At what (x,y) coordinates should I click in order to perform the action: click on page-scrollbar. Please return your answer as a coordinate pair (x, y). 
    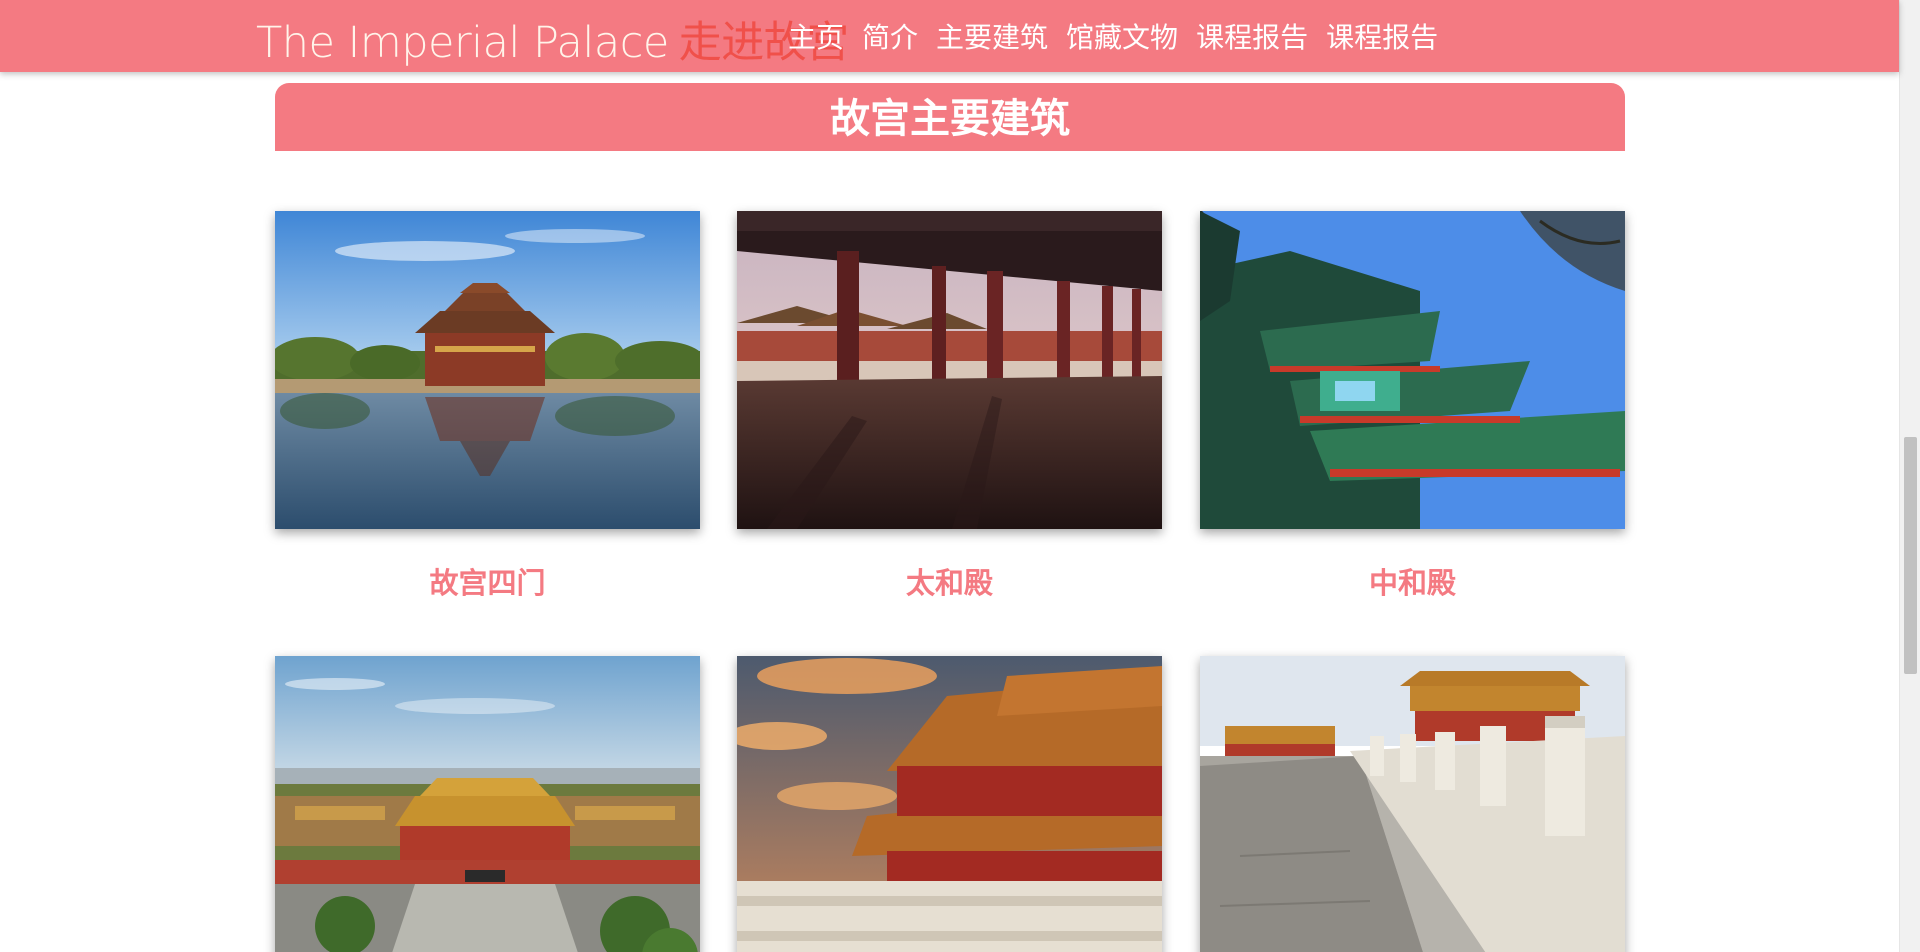
    Looking at the image, I should click on (1909, 476).